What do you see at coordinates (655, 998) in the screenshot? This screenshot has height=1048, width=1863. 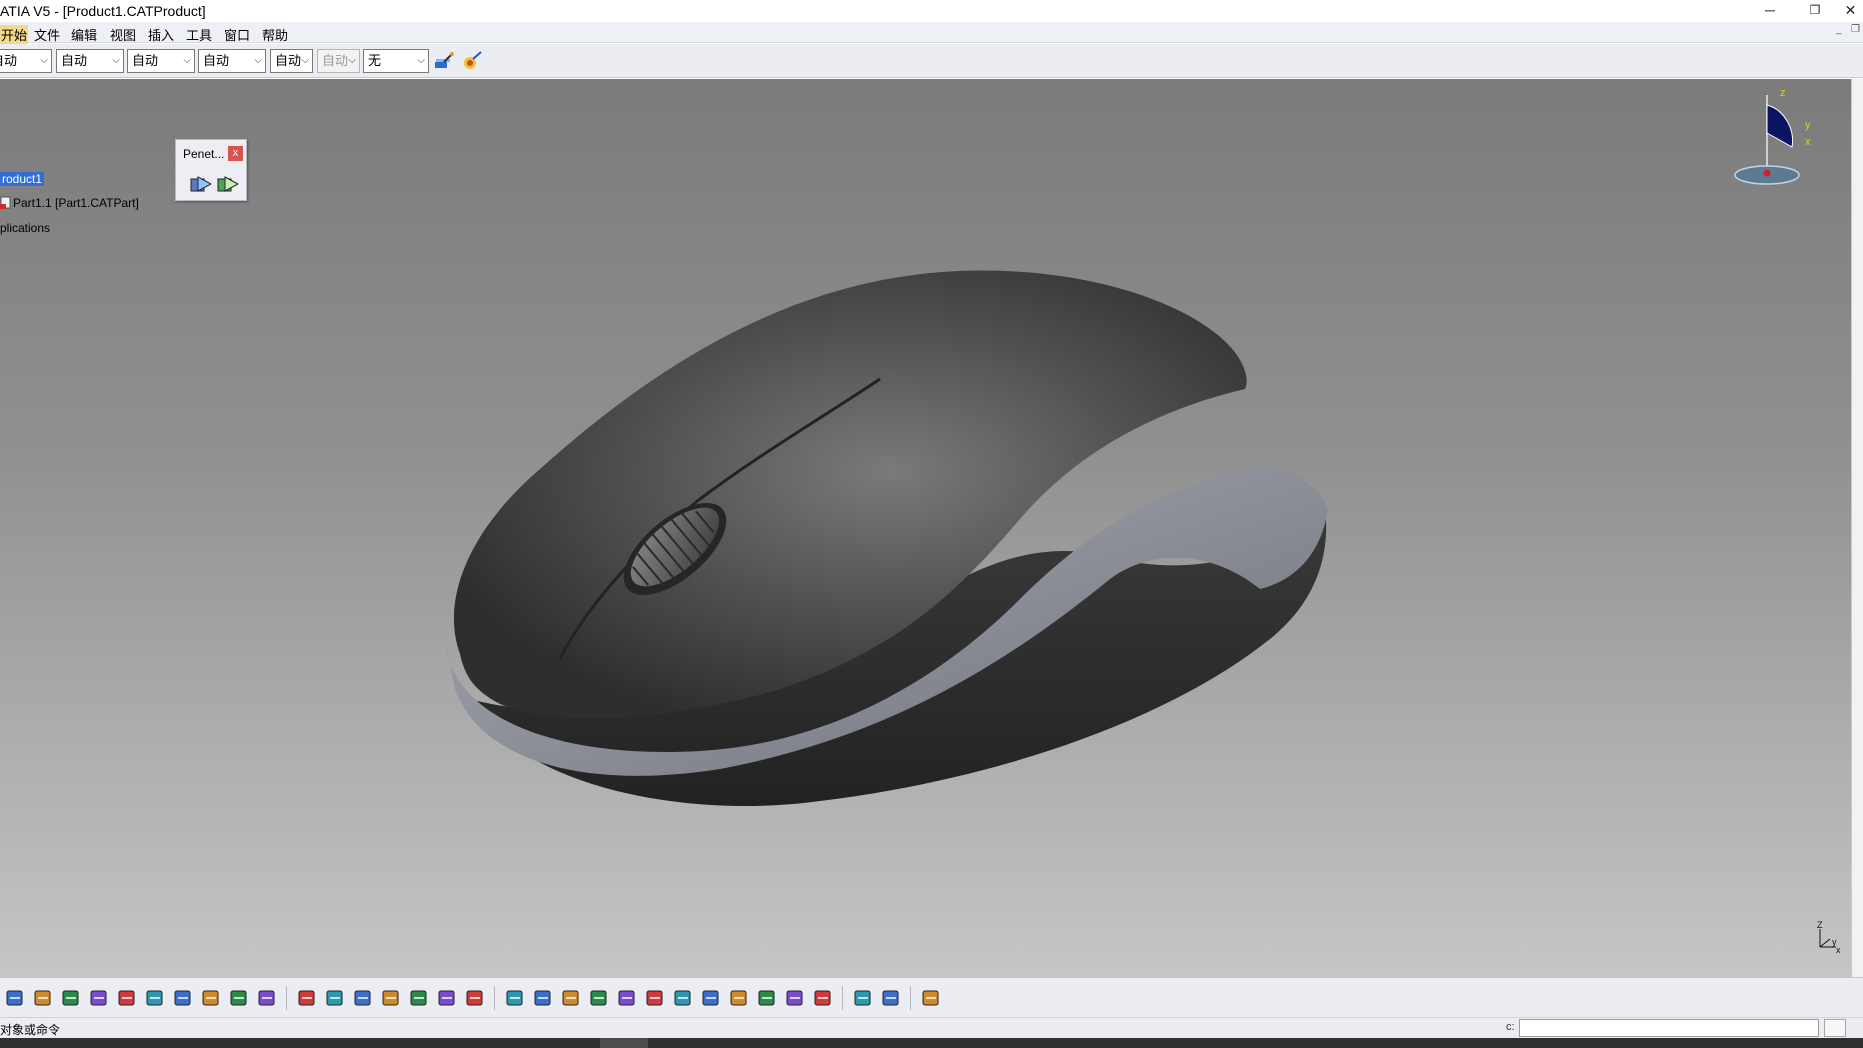 I see `zoom-out-icon` at bounding box center [655, 998].